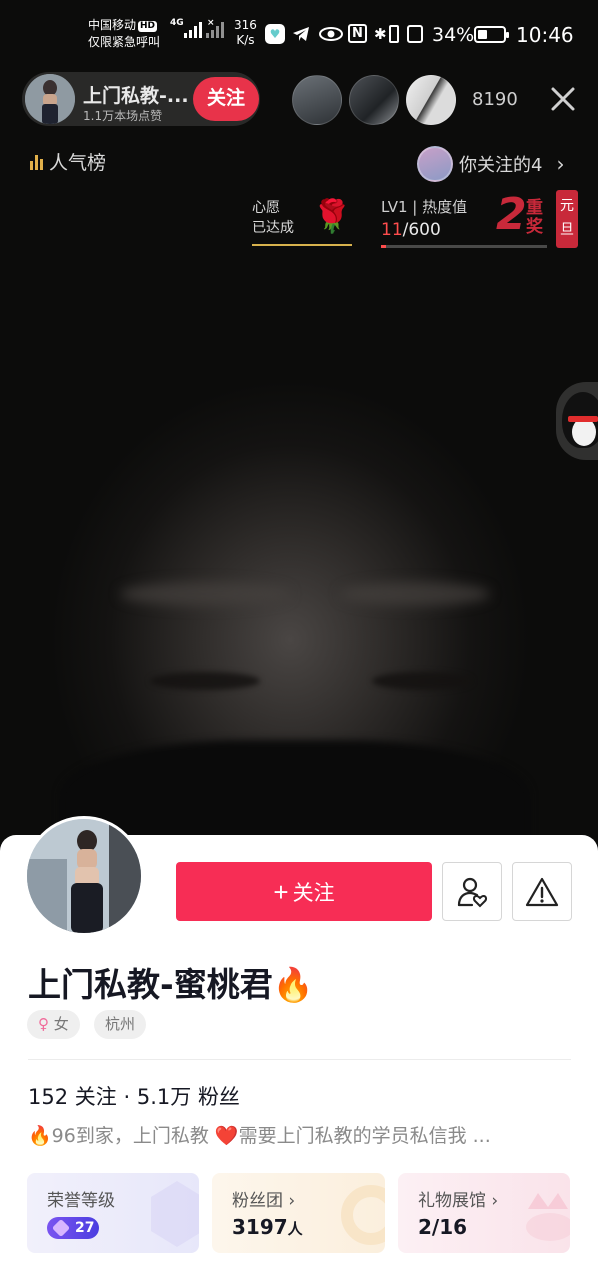 The width and height of the screenshot is (598, 1280). What do you see at coordinates (295, 1229) in the screenshot?
I see `fans-unit: 人` at bounding box center [295, 1229].